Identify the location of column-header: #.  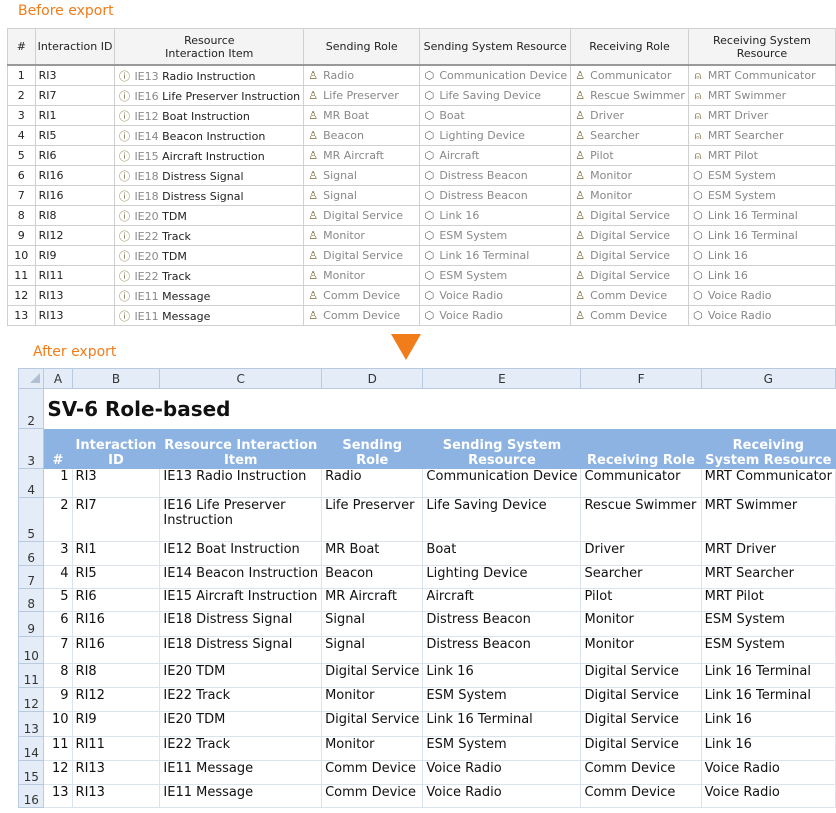
(21, 47).